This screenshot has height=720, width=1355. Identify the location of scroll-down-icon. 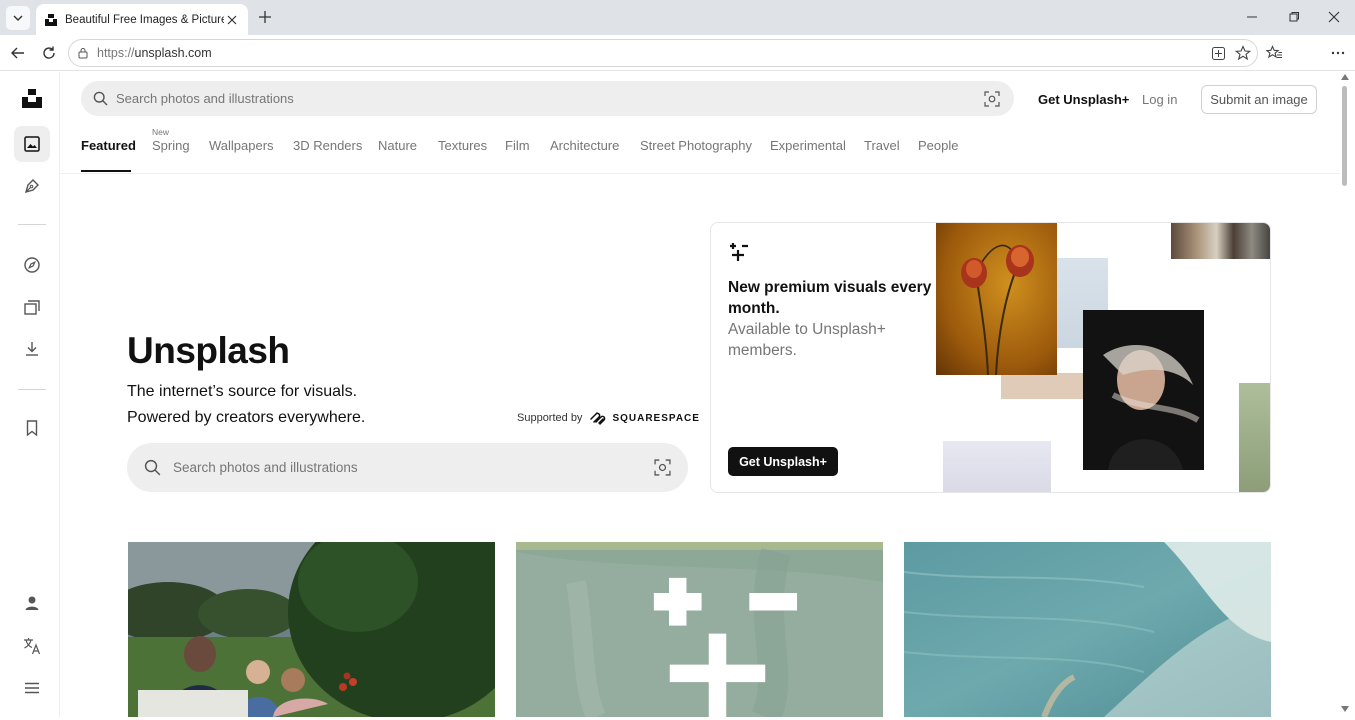
(1345, 709).